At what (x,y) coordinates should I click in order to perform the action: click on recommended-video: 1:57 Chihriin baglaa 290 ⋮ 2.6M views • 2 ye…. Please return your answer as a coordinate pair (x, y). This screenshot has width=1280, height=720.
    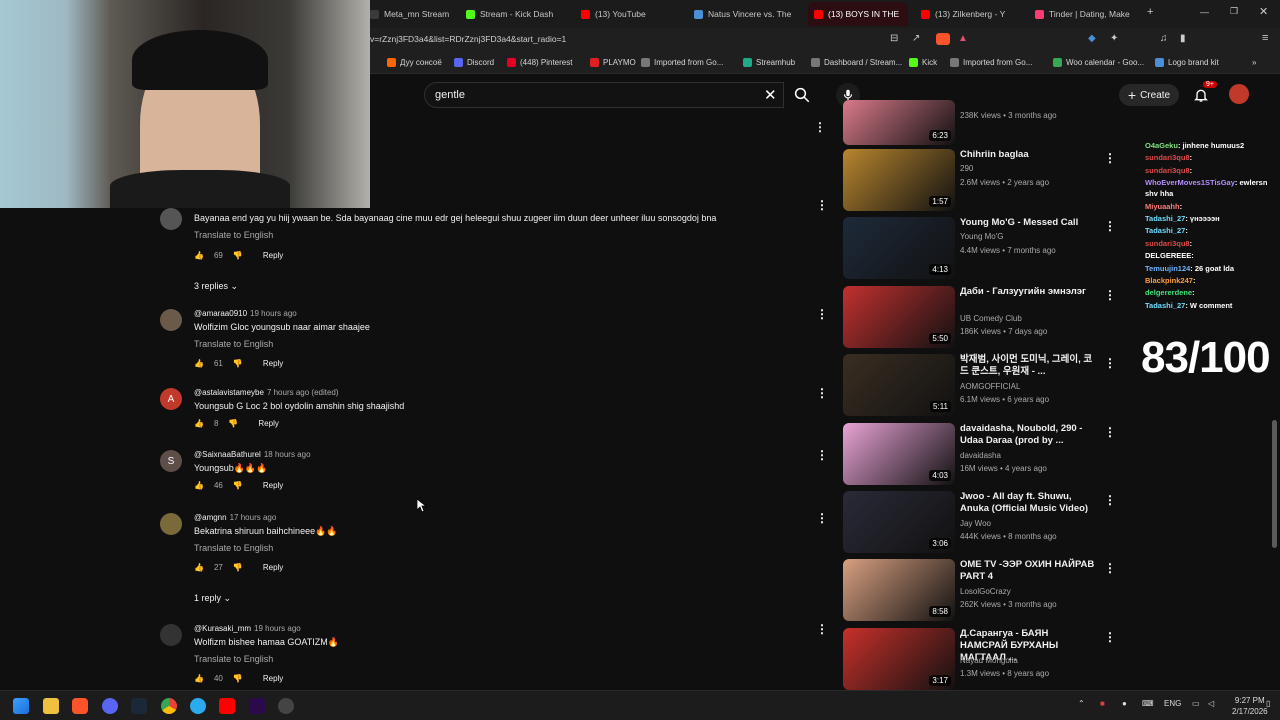
    Looking at the image, I should click on (983, 181).